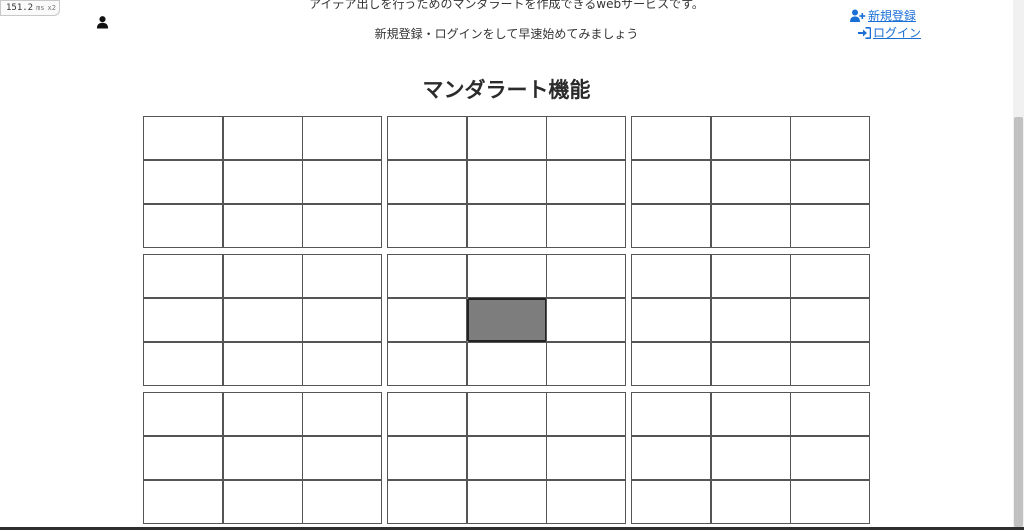 The image size is (1024, 530). I want to click on register-link: 新規登録, so click(883, 15).